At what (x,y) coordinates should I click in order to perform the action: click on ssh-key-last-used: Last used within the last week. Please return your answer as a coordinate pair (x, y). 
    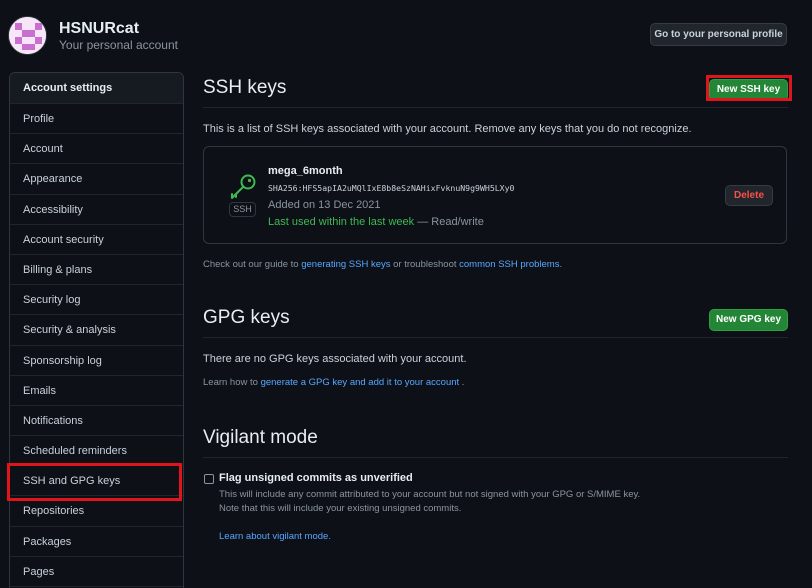
    Looking at the image, I should click on (341, 222).